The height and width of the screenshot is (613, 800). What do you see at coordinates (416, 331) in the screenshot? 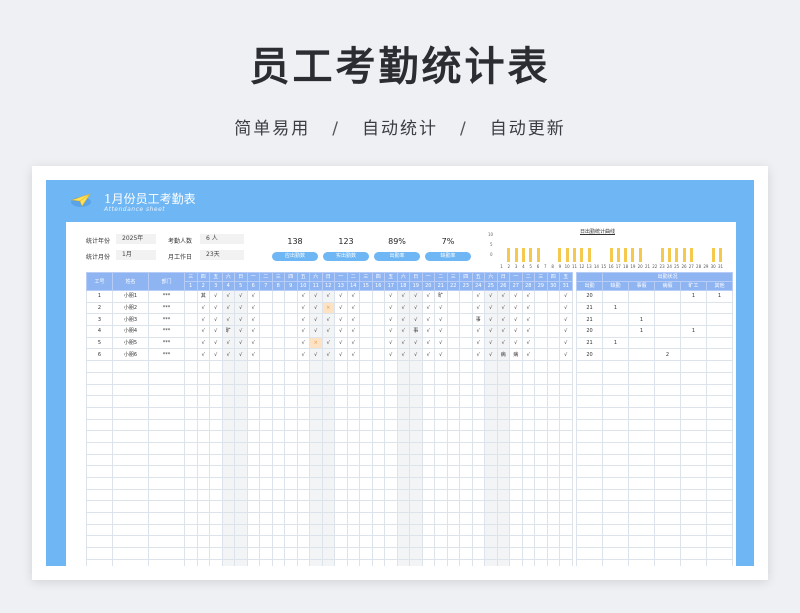
I see `attendance-cell: 事` at bounding box center [416, 331].